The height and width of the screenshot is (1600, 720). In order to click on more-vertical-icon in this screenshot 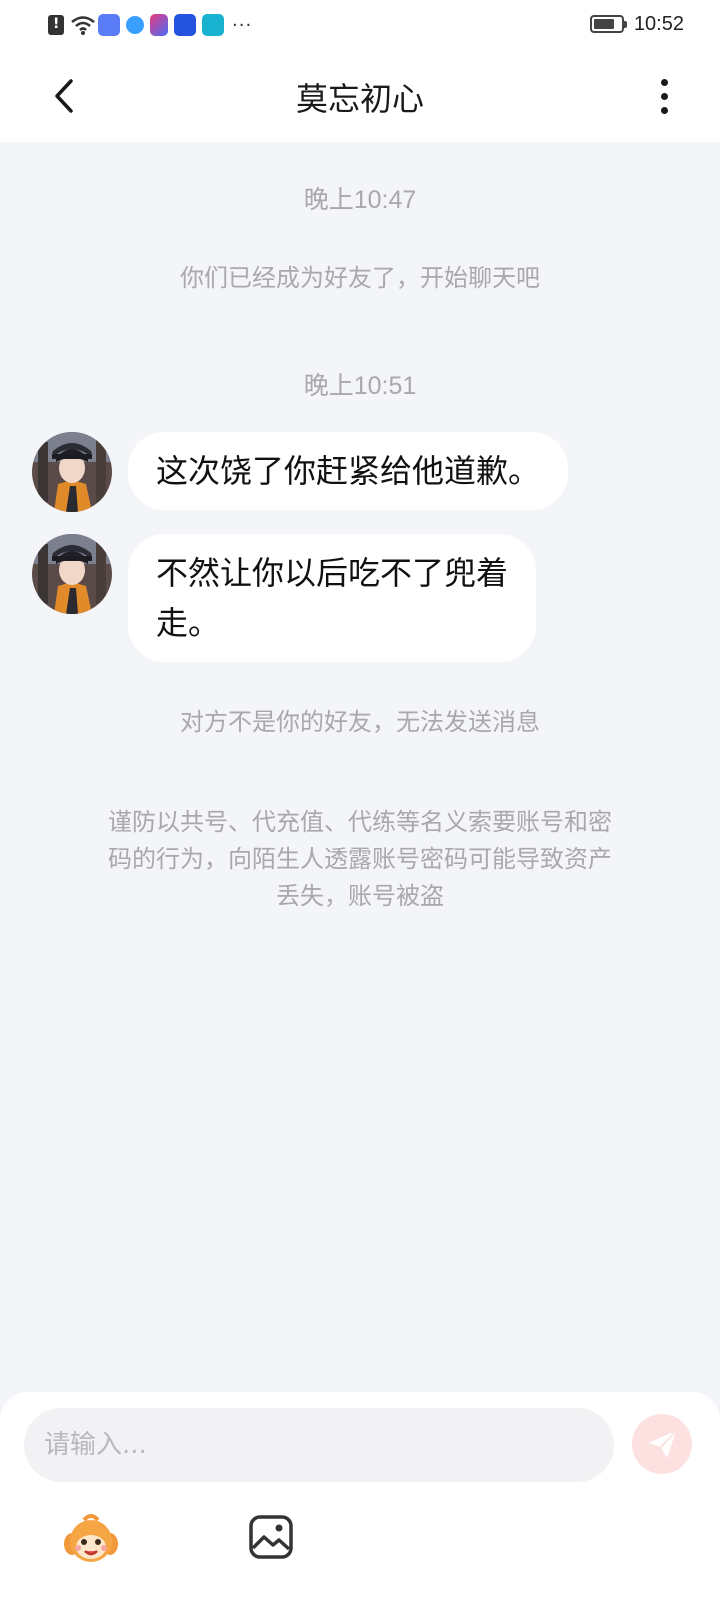, I will do `click(664, 82)`.